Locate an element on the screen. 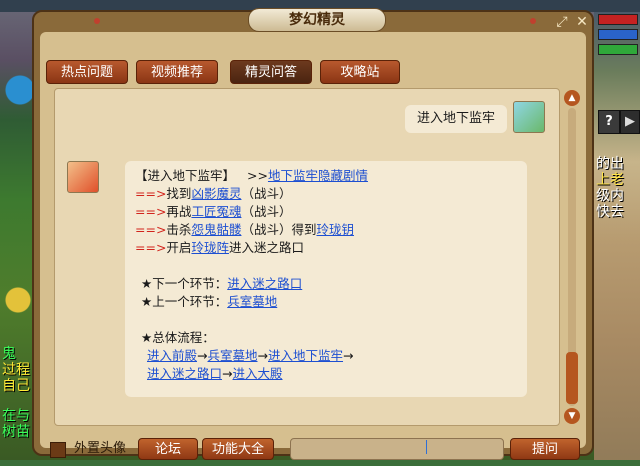 The image size is (640, 466). left-text-line: 过程 is located at coordinates (16, 370).